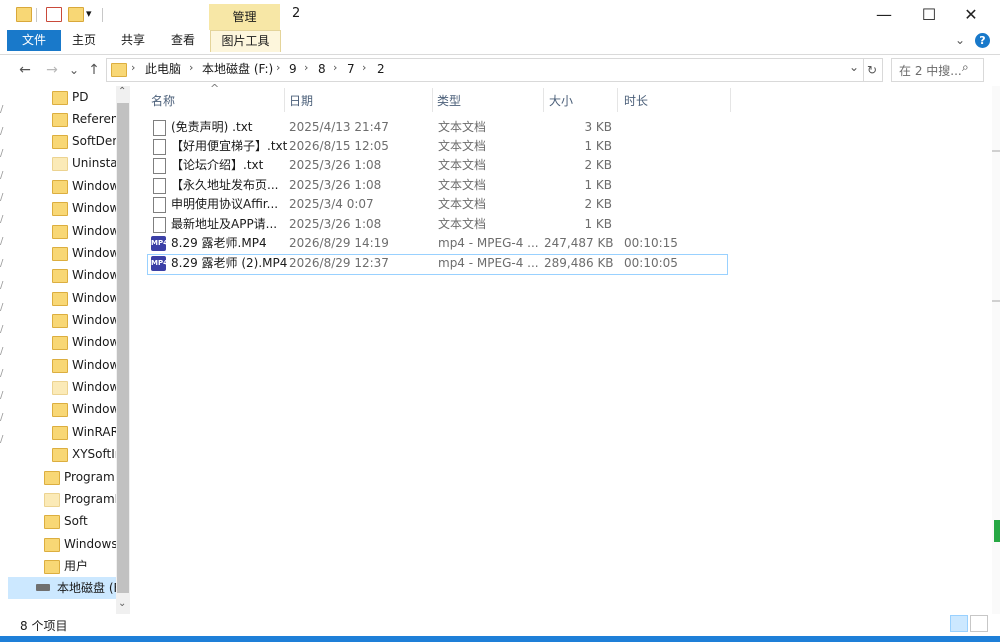 This screenshot has height=642, width=1000. I want to click on breadcrumb-folder-8: 8, so click(322, 69).